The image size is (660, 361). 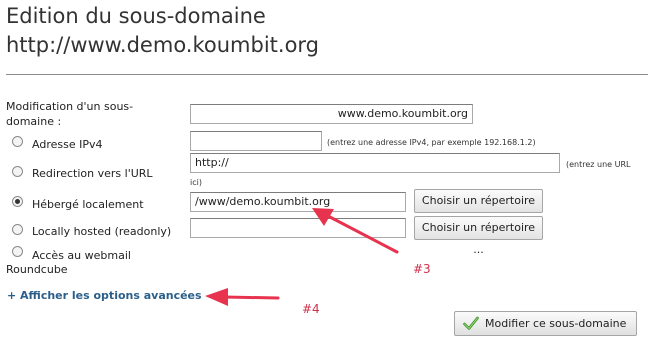 I want to click on radio-webmail, so click(x=17, y=251).